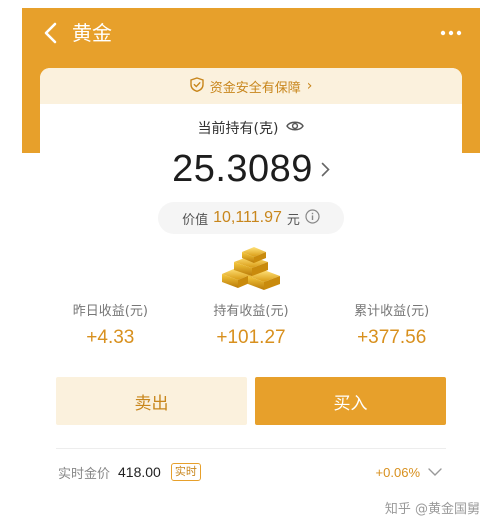 The width and height of the screenshot is (500, 527). Describe the element at coordinates (196, 86) in the screenshot. I see `shield-icon` at that location.